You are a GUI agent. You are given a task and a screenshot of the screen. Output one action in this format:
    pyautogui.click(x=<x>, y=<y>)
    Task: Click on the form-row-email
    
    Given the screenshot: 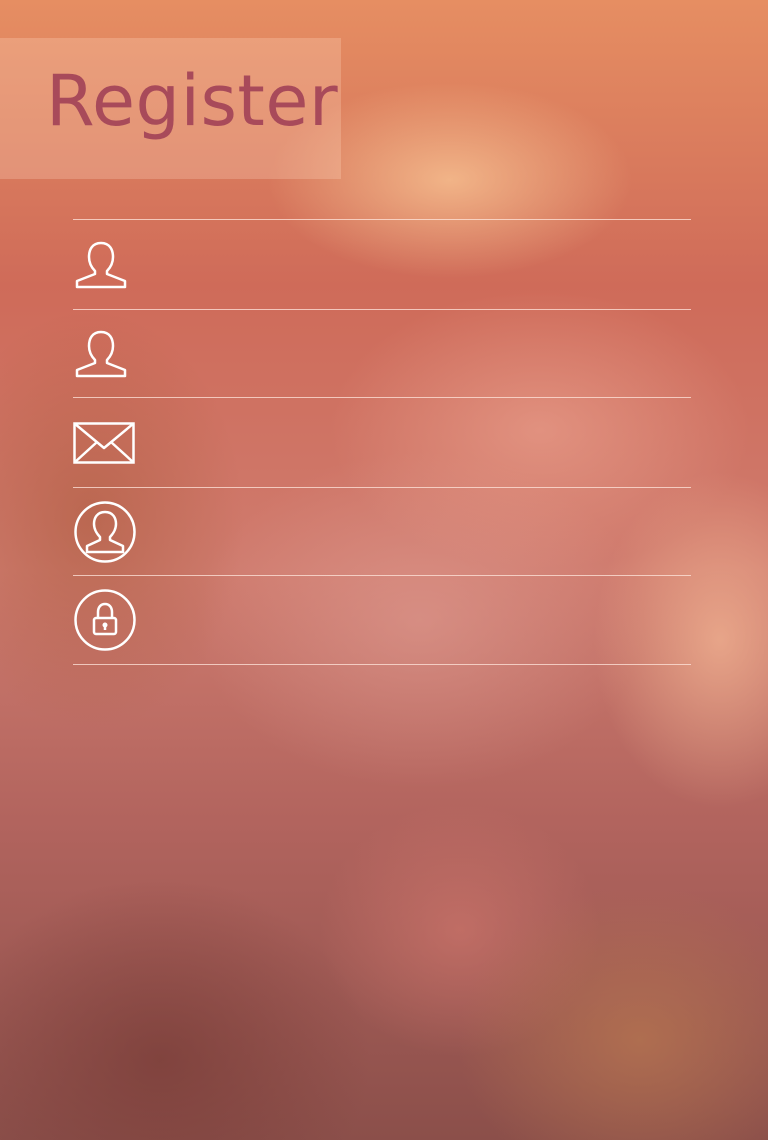 What is the action you would take?
    pyautogui.click(x=382, y=443)
    